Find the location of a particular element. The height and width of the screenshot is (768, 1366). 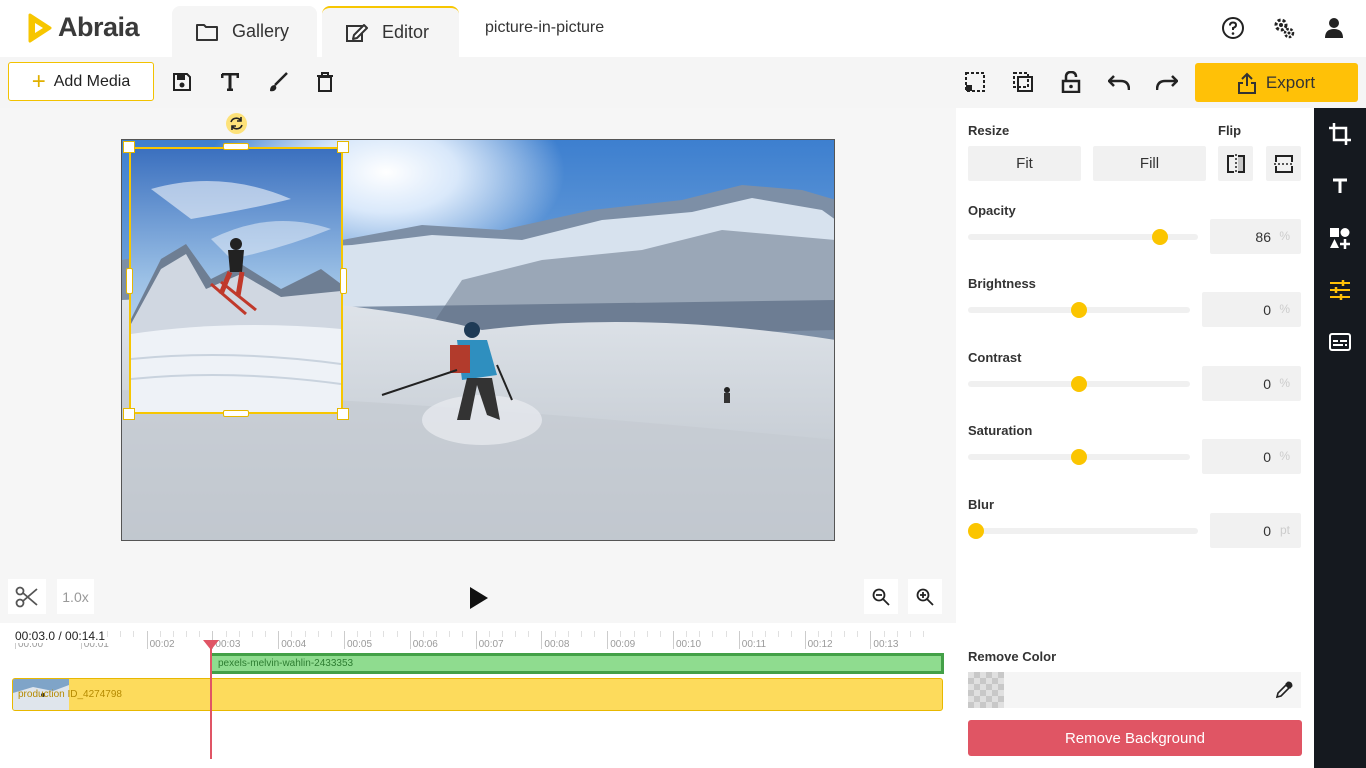

tab-editor-label: Editor is located at coordinates (406, 32).